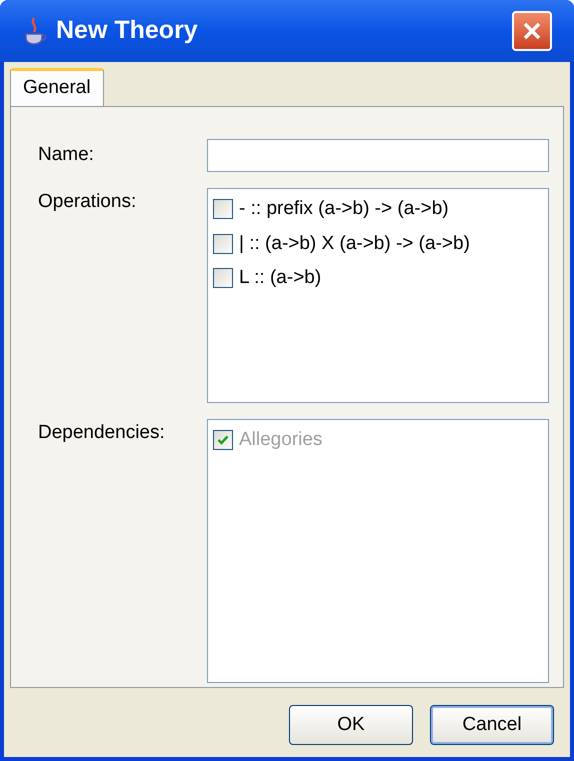 This screenshot has width=574, height=761. Describe the element at coordinates (351, 725) in the screenshot. I see `dialog-button: OK` at that location.